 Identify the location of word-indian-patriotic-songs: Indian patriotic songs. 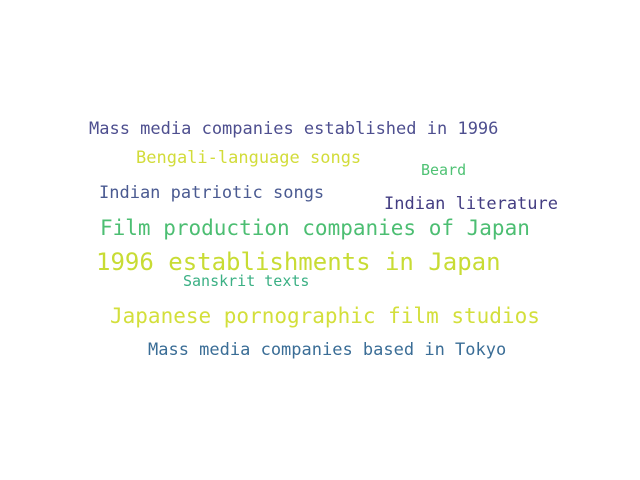
(212, 193).